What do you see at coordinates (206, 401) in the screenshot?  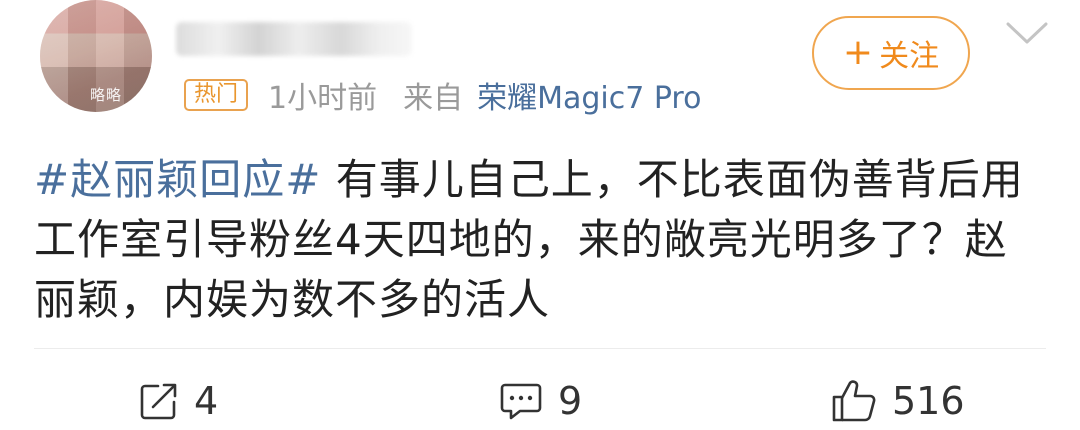 I see `repost-count: 4` at bounding box center [206, 401].